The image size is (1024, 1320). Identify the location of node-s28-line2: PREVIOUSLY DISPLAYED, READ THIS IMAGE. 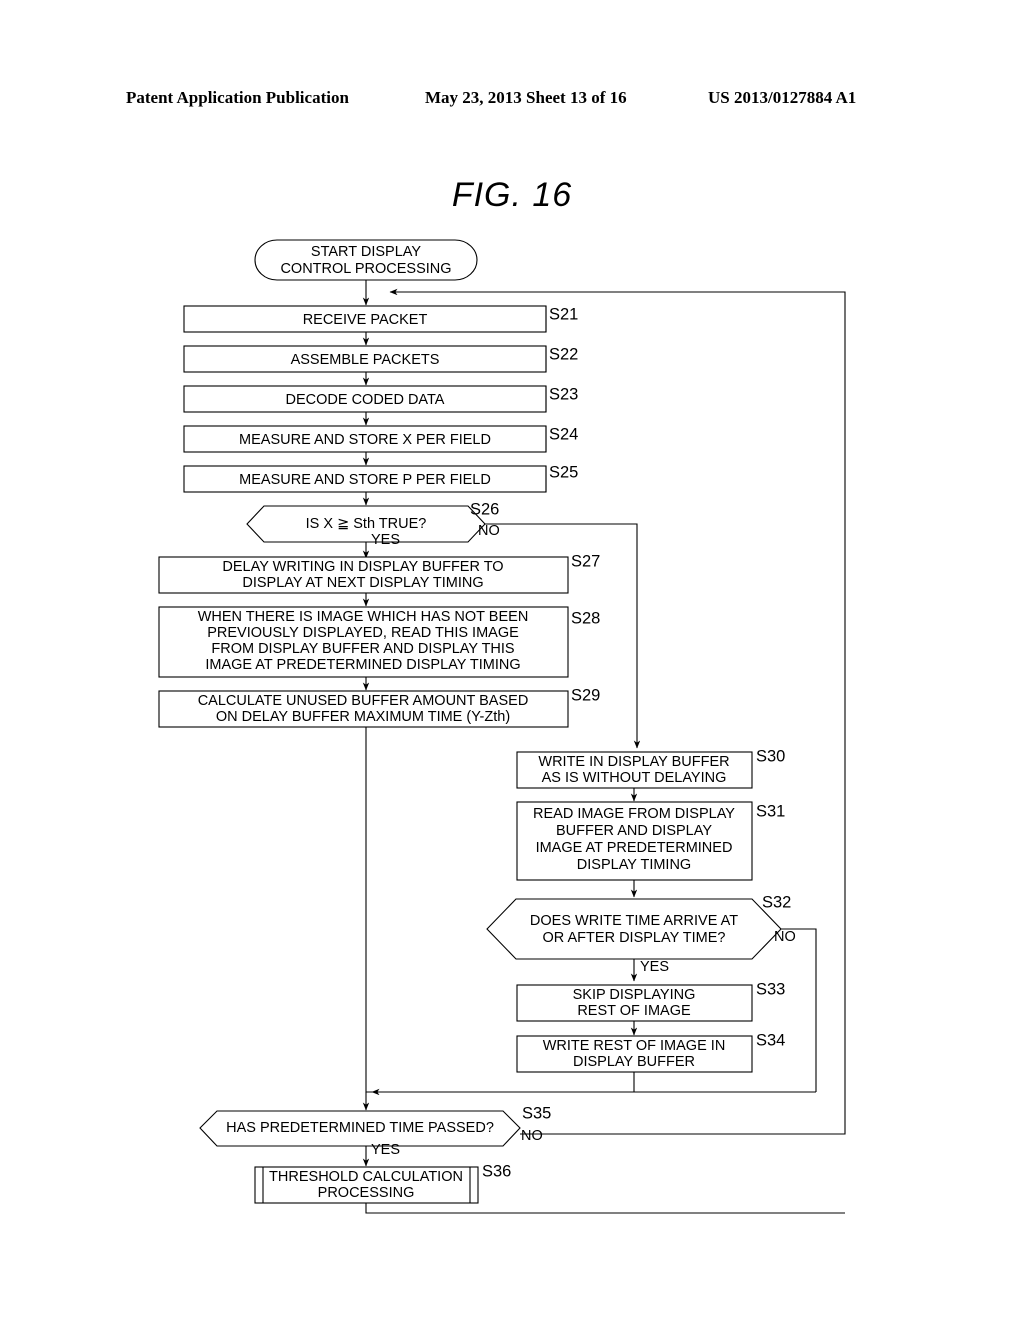
(363, 633).